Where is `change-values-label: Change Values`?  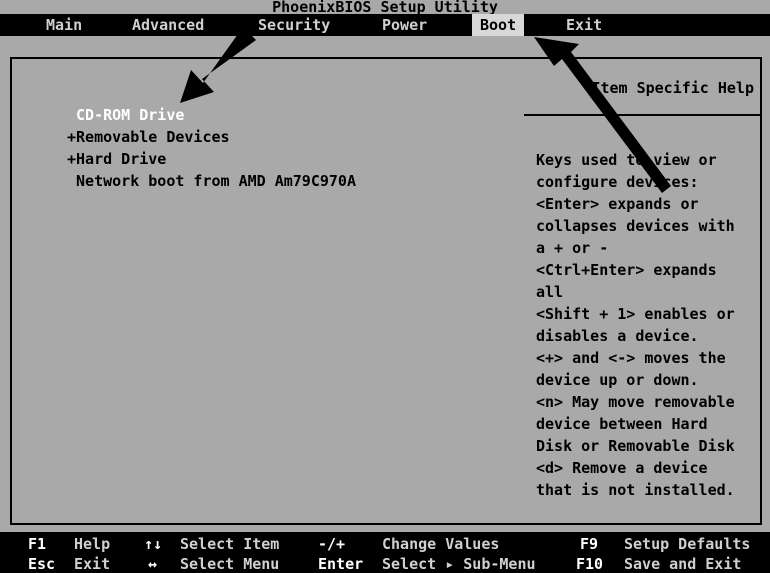
change-values-label: Change Values is located at coordinates (441, 544).